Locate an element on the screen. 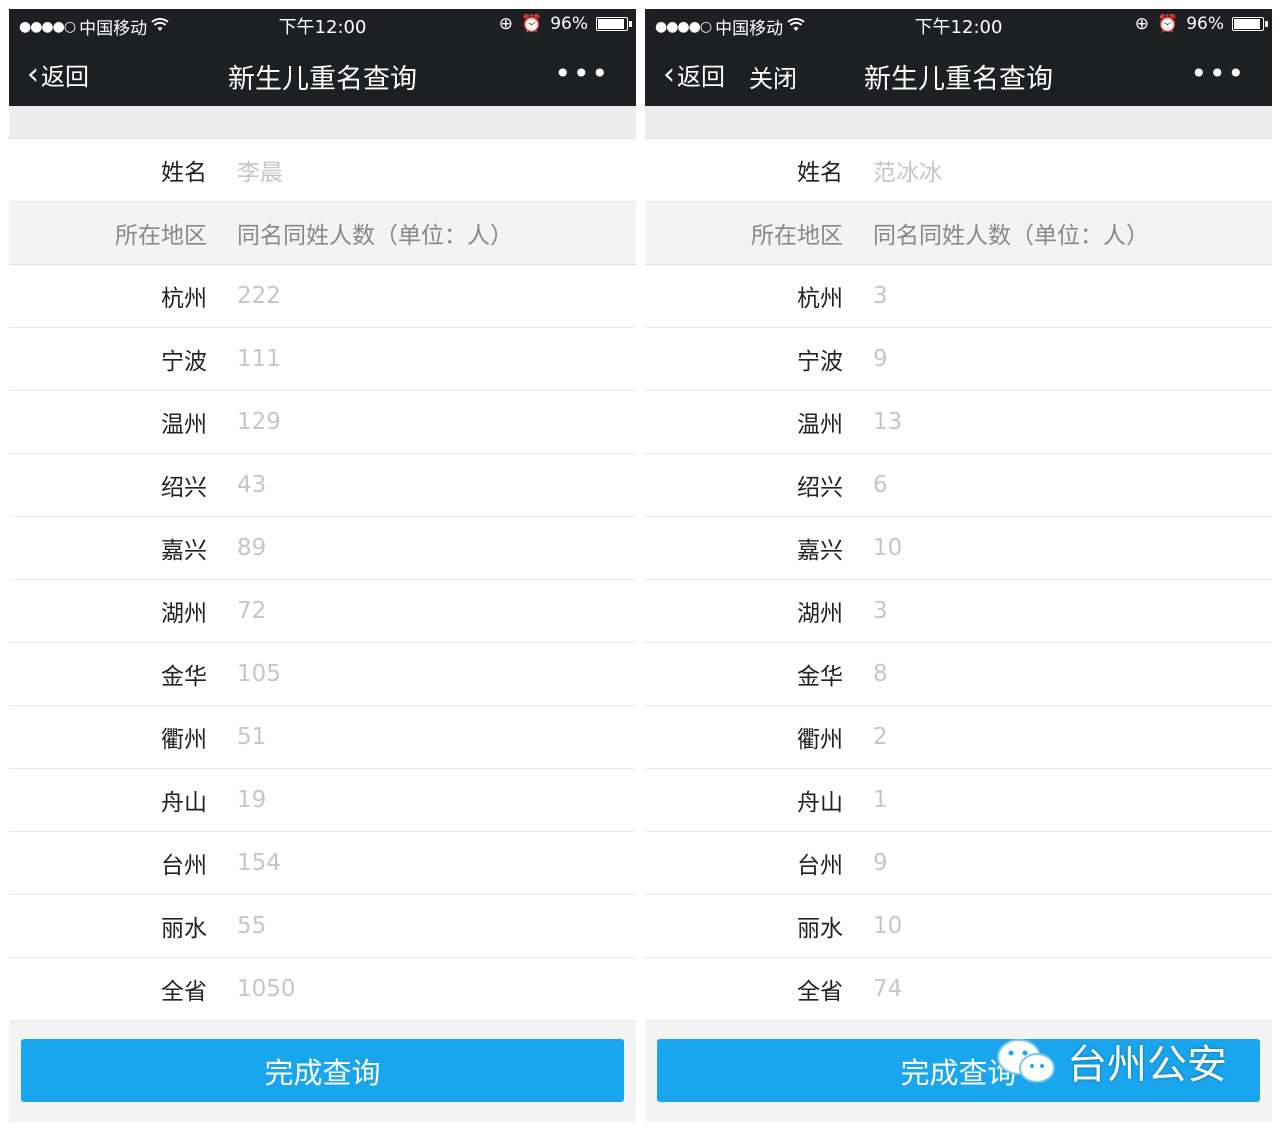 This screenshot has height=1131, width=1280. same-name-count: 3 is located at coordinates (880, 296).